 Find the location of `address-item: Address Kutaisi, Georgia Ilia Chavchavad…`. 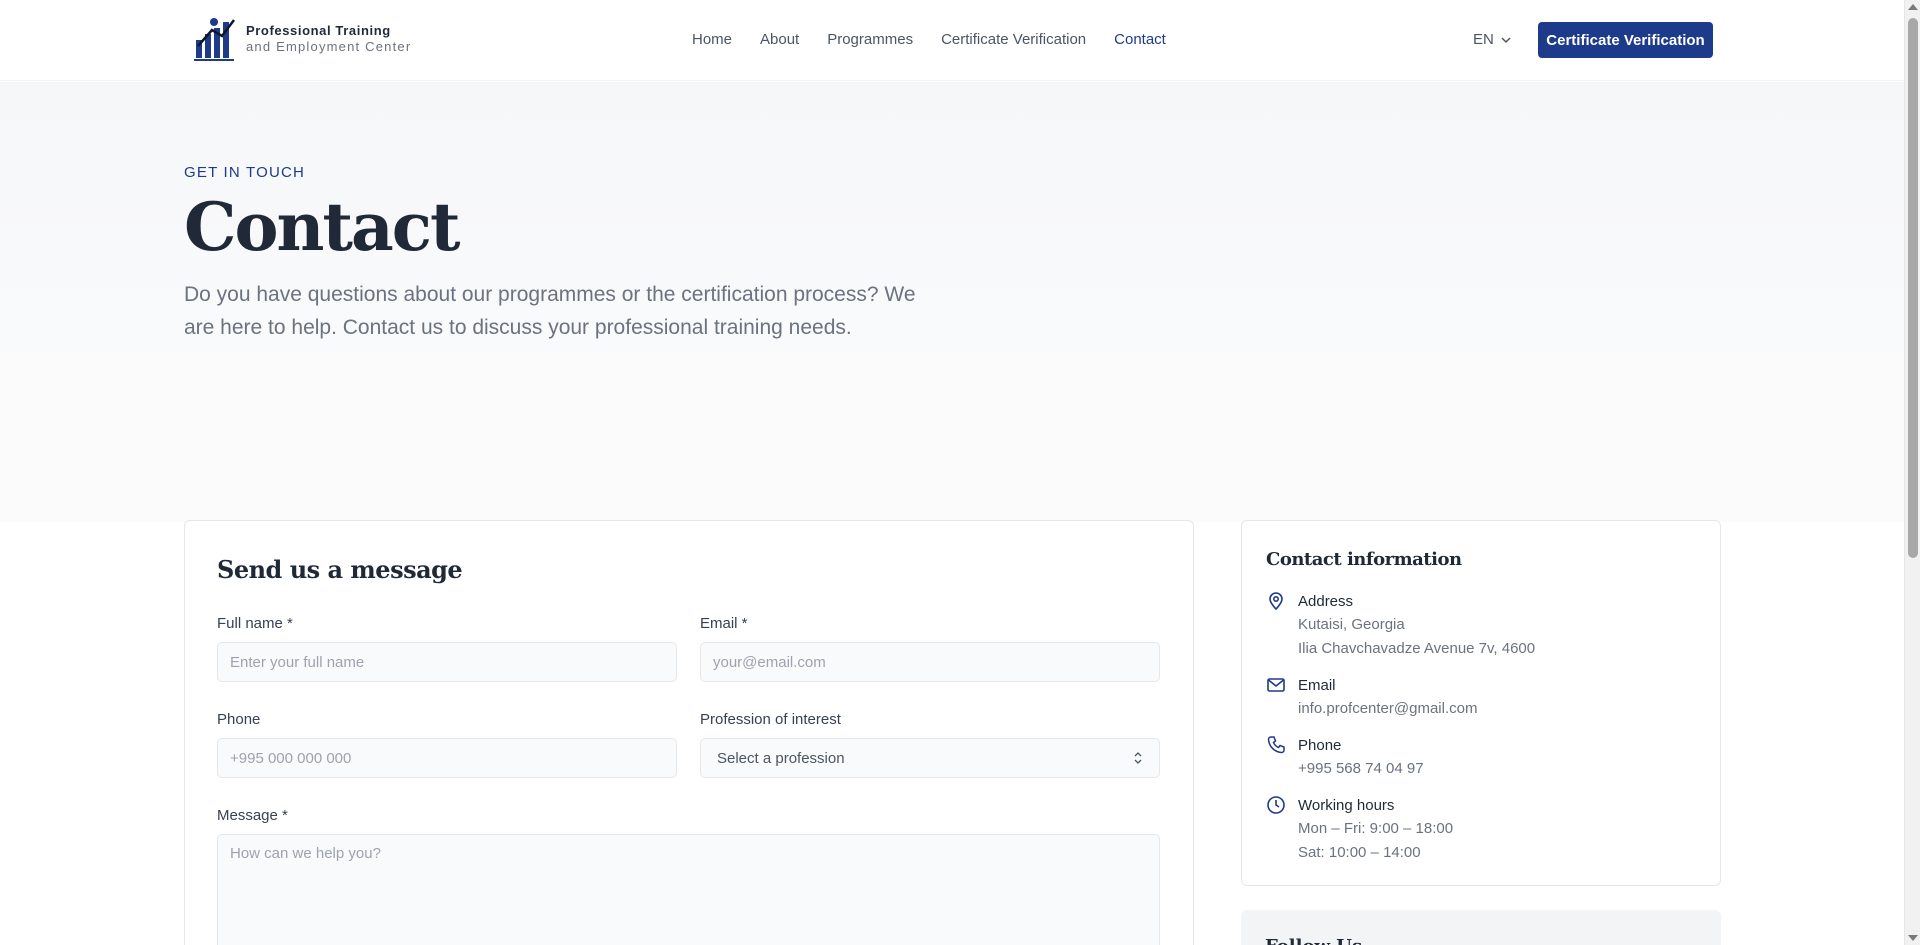

address-item: Address Kutaisi, Georgia Ilia Chavchavad… is located at coordinates (1400, 626).